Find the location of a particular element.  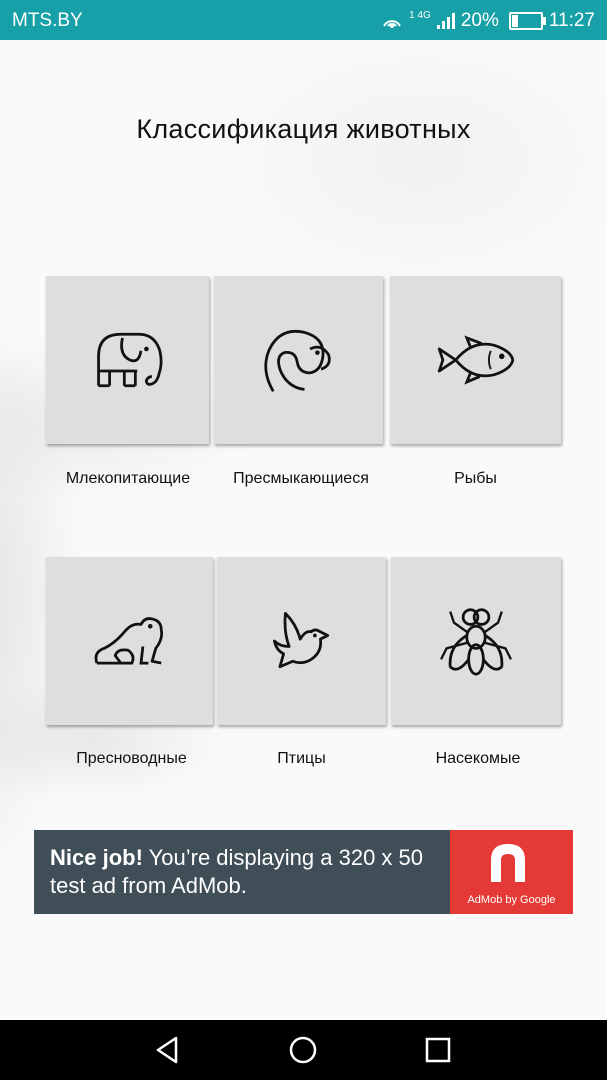

snake-icon is located at coordinates (297, 360).